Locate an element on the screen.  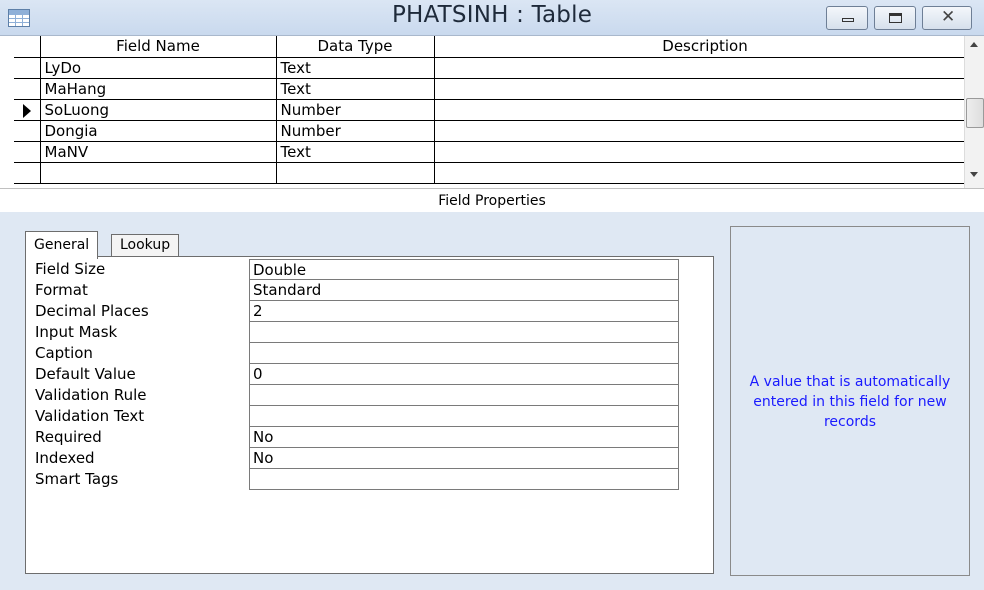
field-name-cell: MaHang is located at coordinates (158, 88).